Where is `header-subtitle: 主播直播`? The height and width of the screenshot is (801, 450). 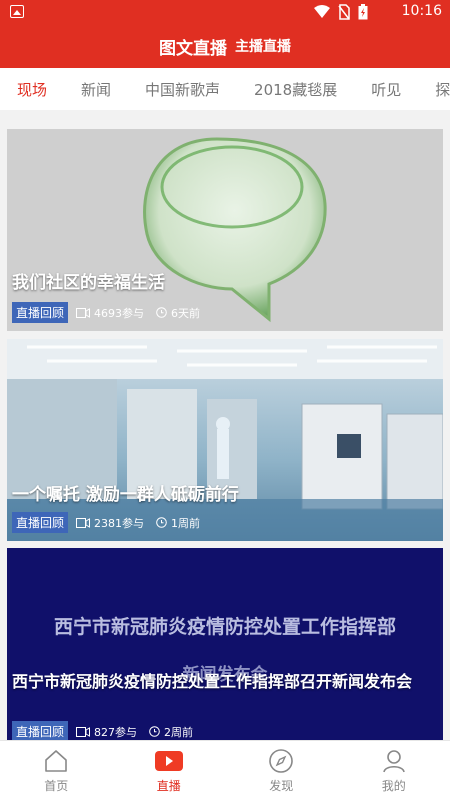 header-subtitle: 主播直播 is located at coordinates (263, 46).